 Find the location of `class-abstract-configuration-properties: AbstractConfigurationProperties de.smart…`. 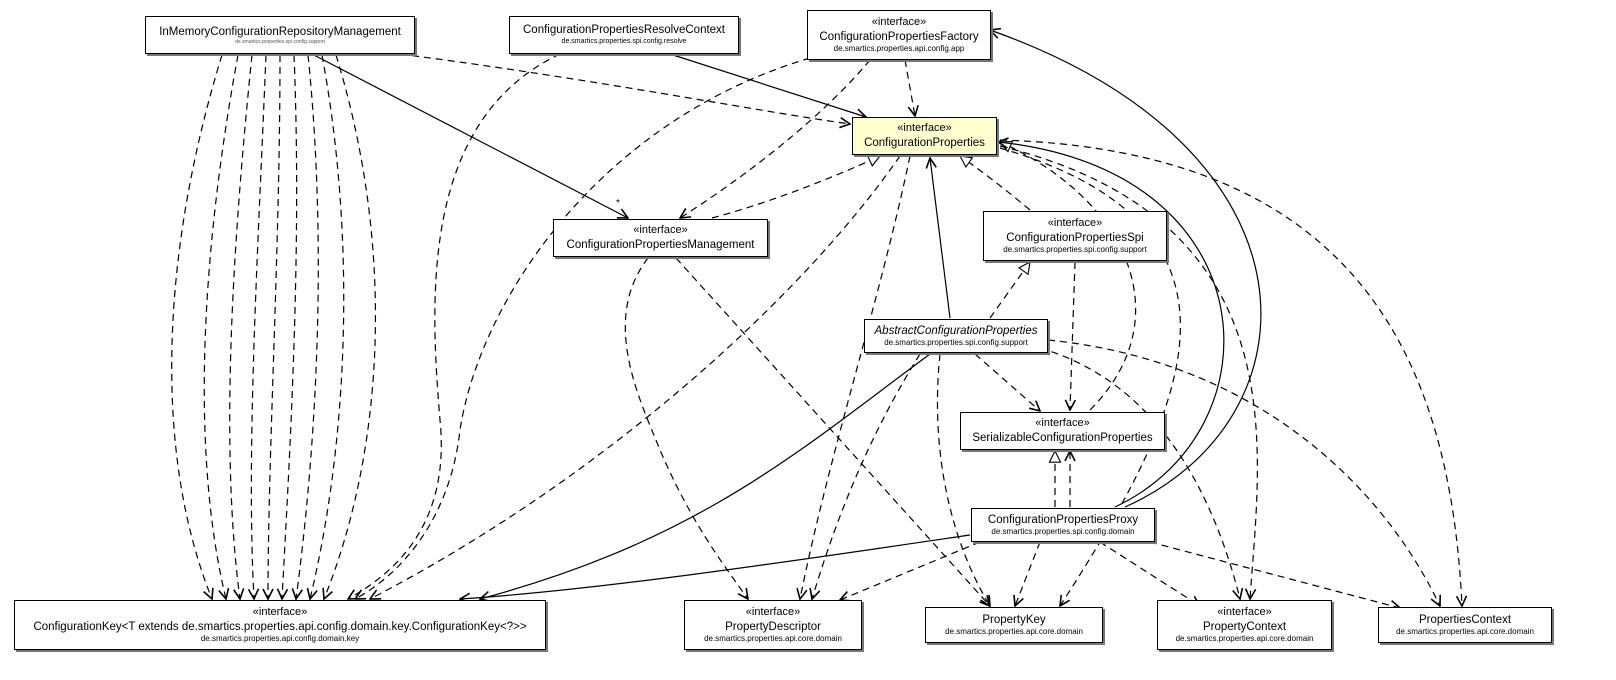

class-abstract-configuration-properties: AbstractConfigurationProperties de.smart… is located at coordinates (956, 336).